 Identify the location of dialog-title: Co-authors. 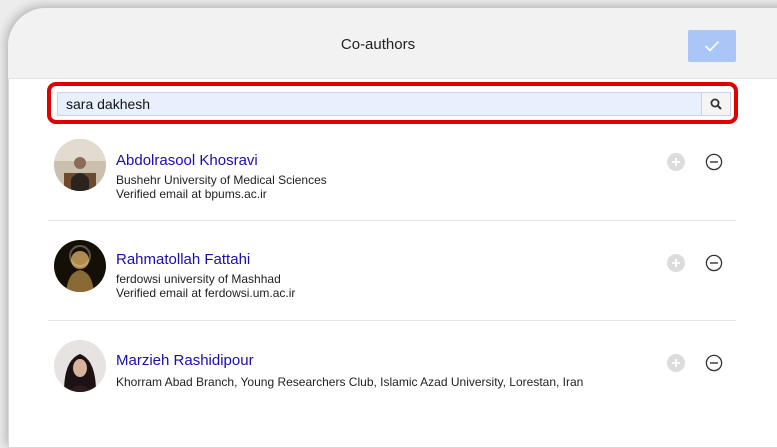
(378, 44).